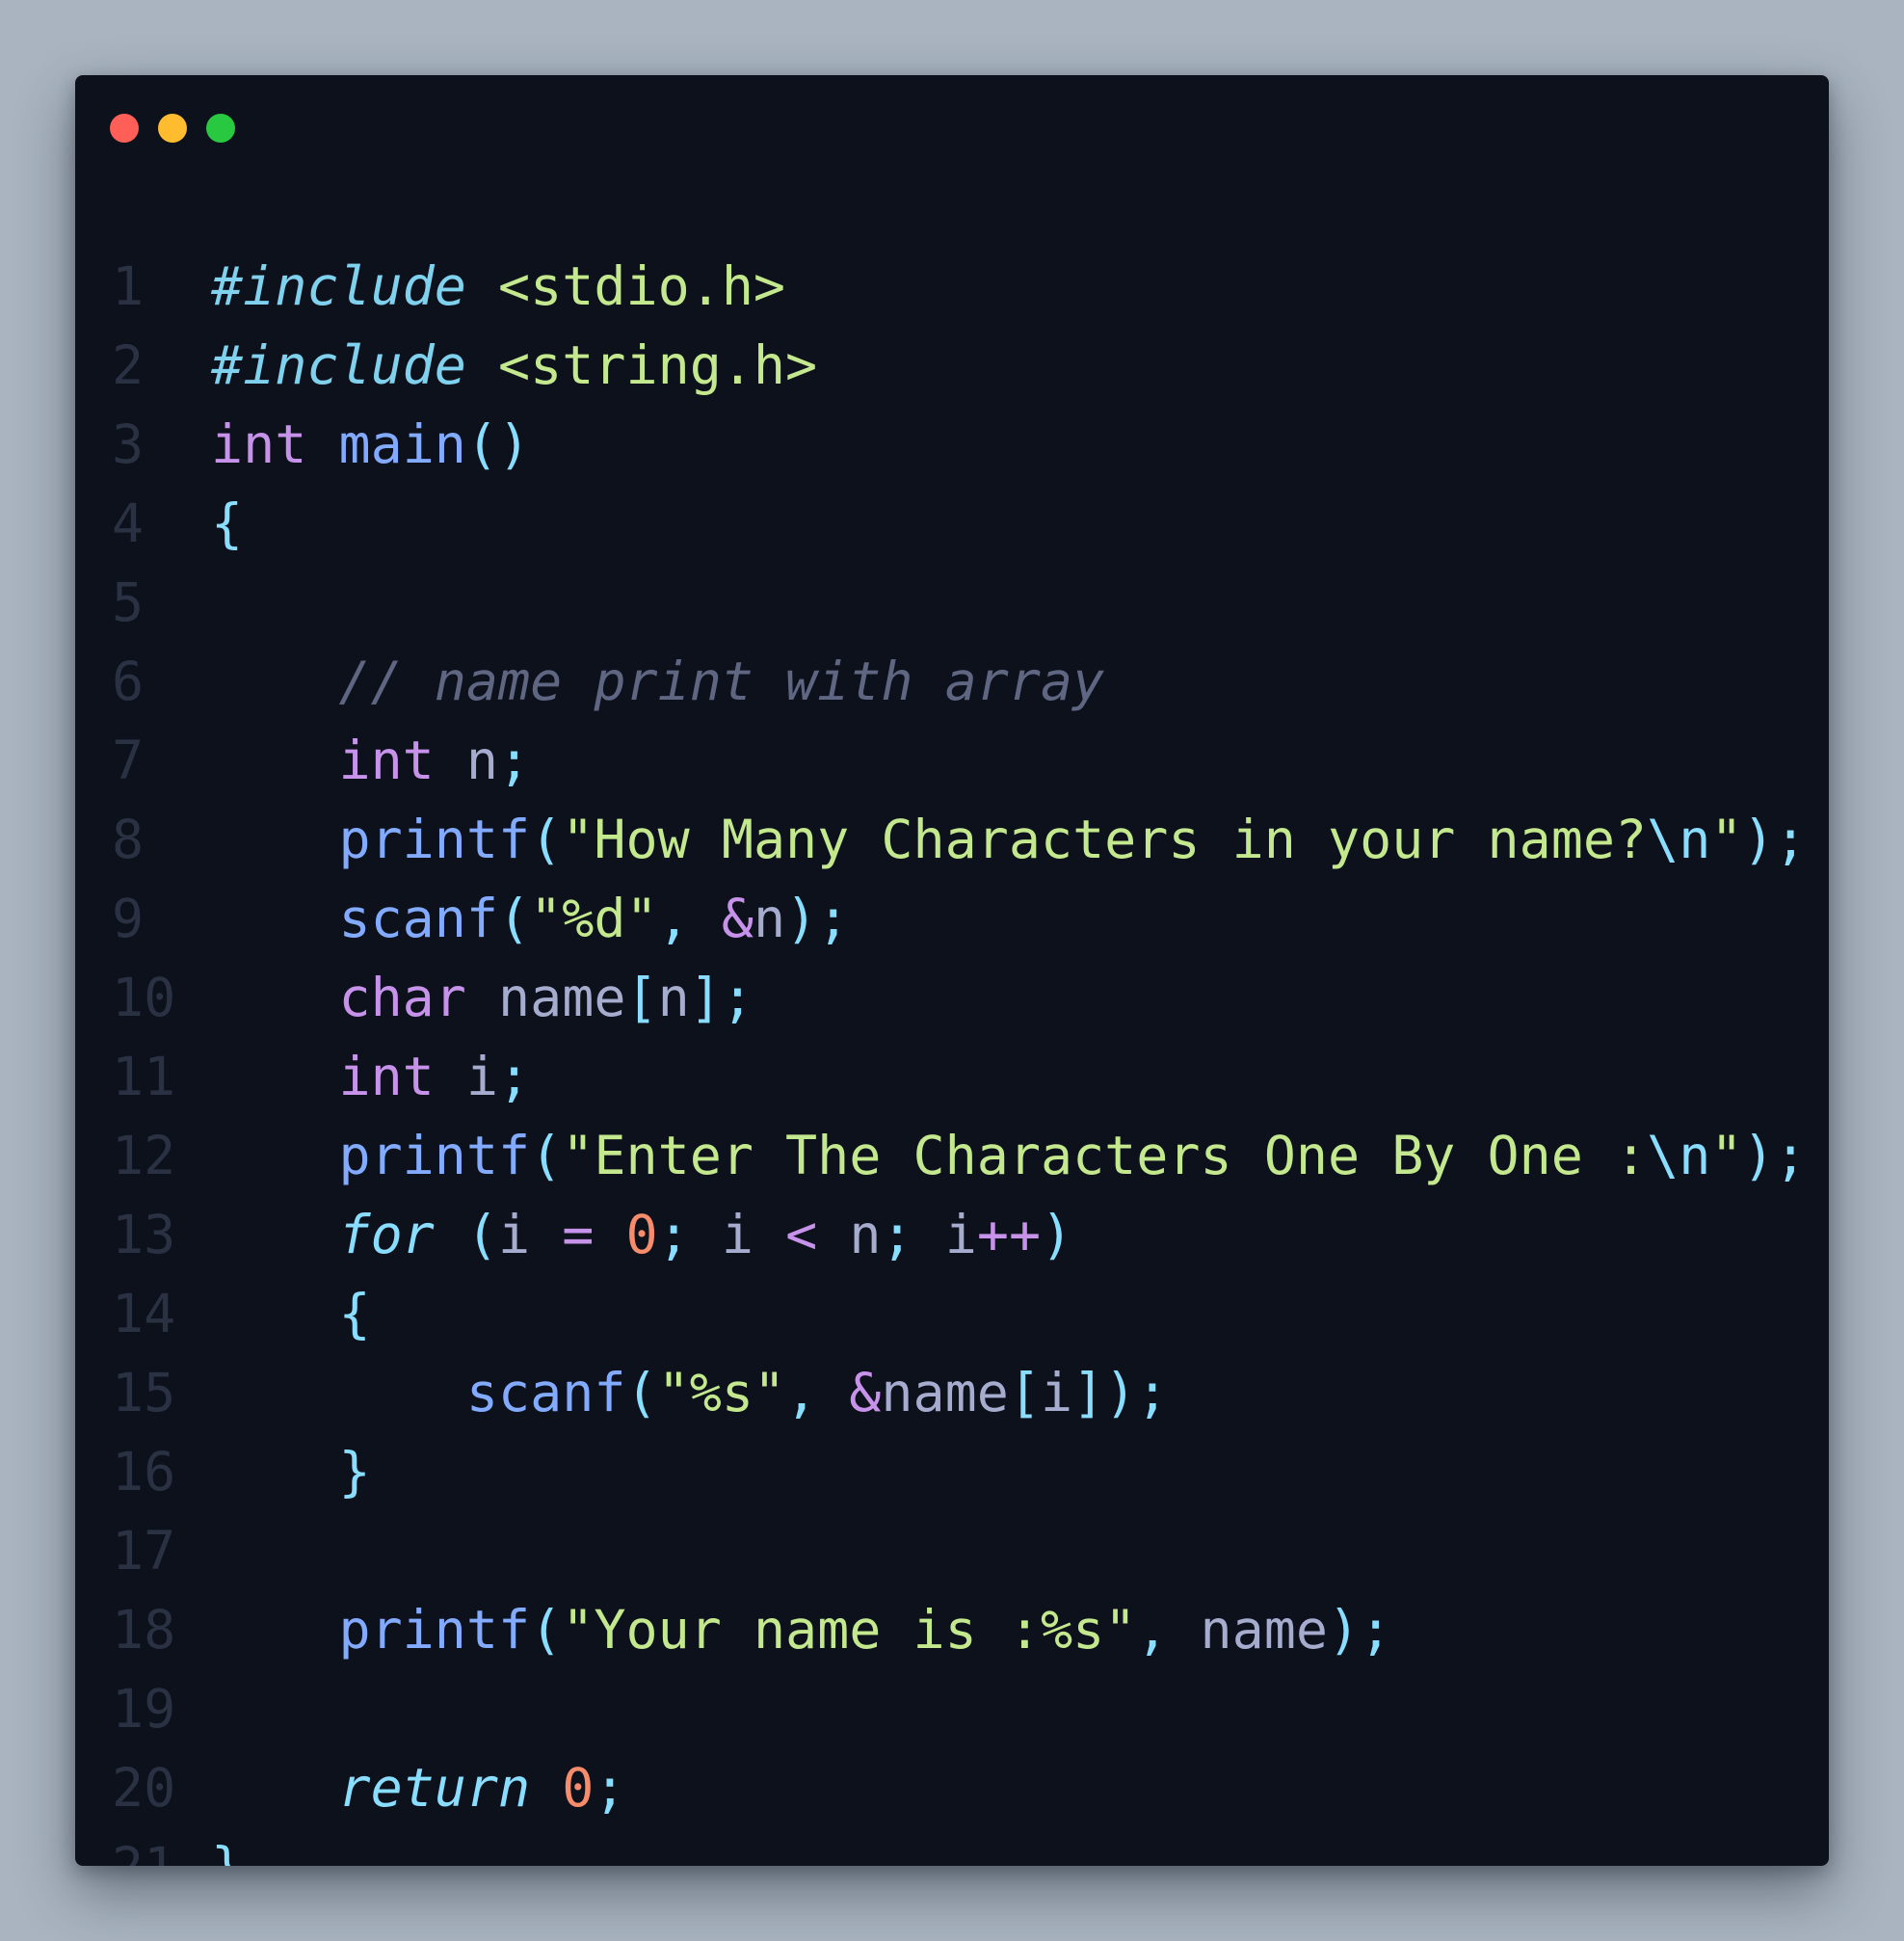 The width and height of the screenshot is (1904, 1941). I want to click on line-number: 17, so click(144, 1551).